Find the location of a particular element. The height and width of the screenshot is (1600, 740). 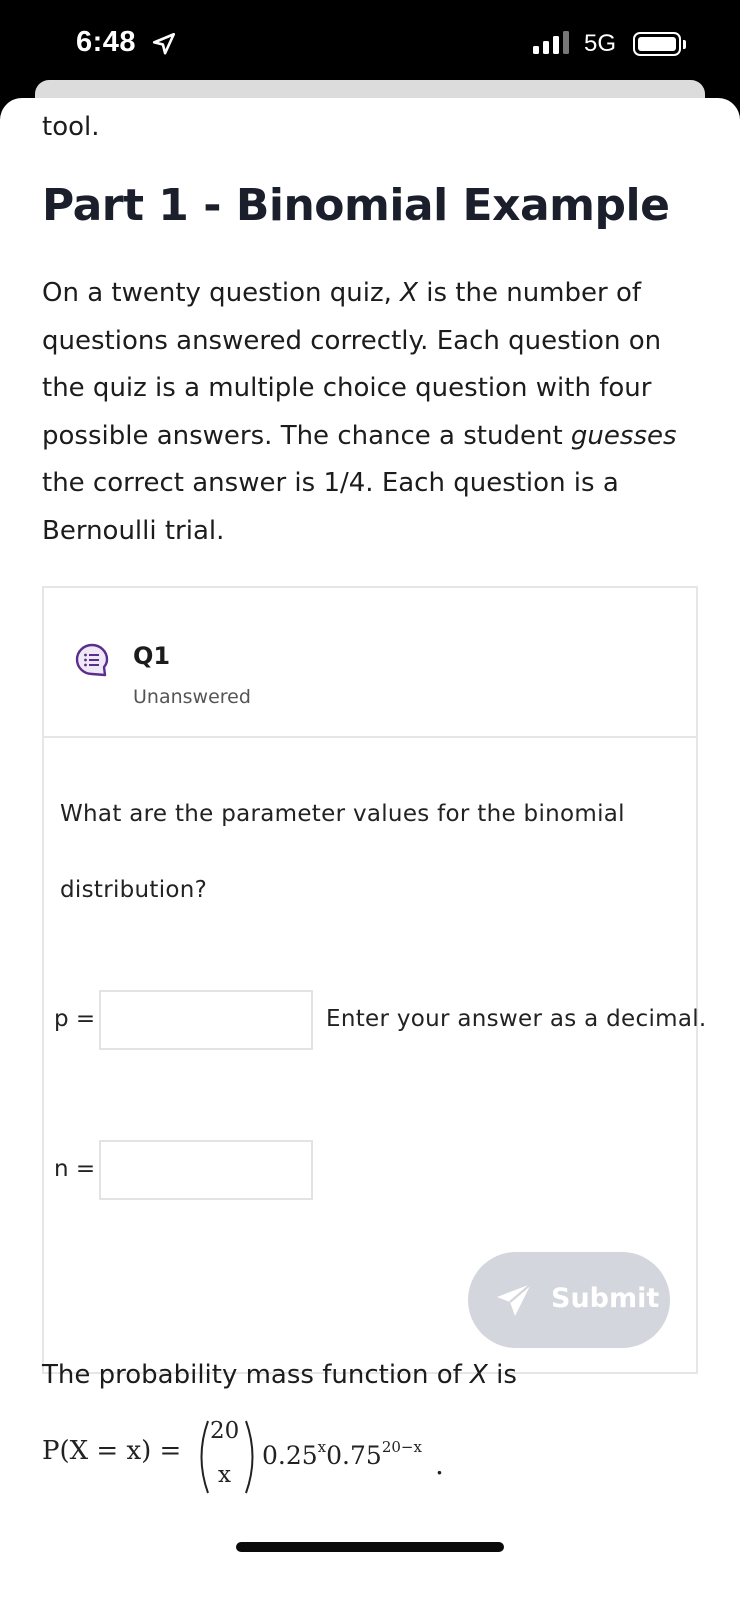

binomial-top: 20 is located at coordinates (225, 1431).